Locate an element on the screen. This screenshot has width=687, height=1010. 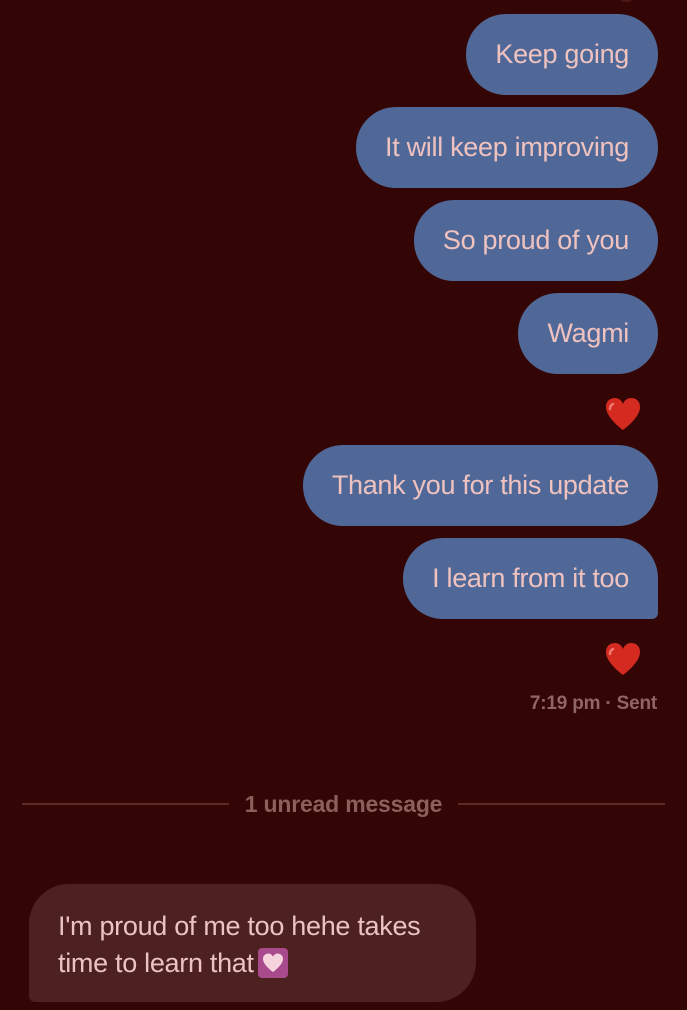
sent-message-bubble: So proud of you is located at coordinates (535, 240).